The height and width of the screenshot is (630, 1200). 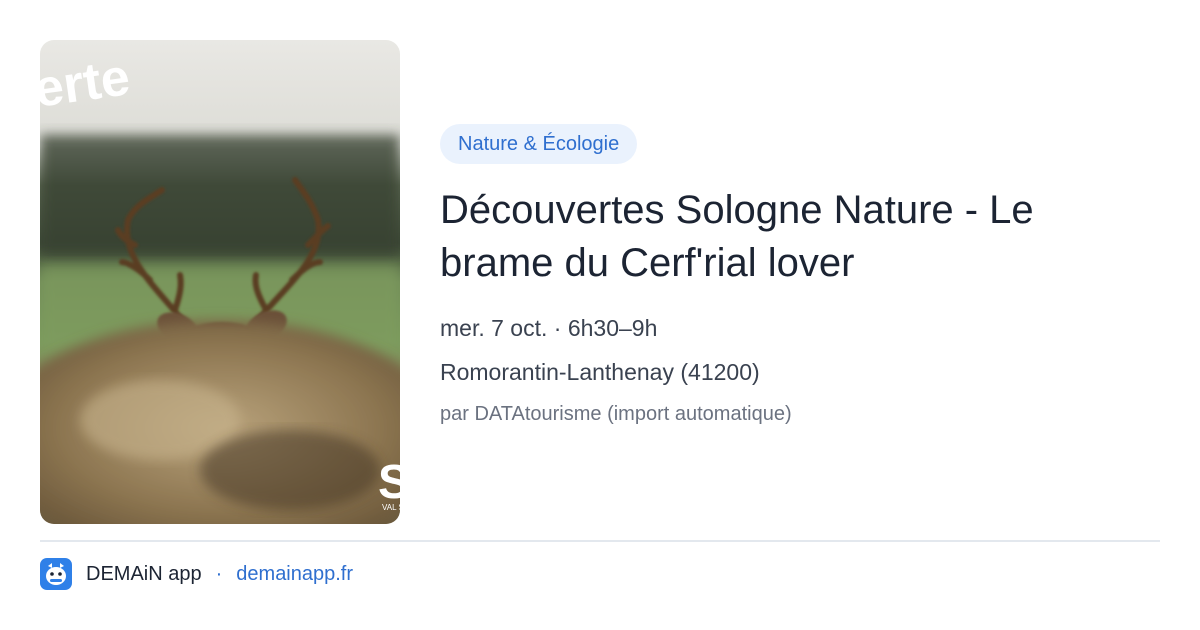 I want to click on app-name: DEMAiN app, so click(x=144, y=573).